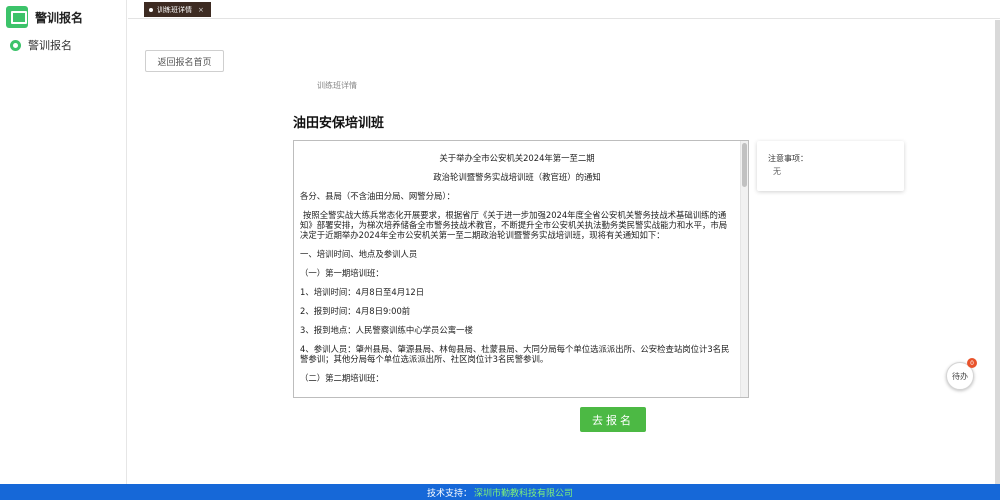 This screenshot has height=500, width=1000. Describe the element at coordinates (355, 311) in the screenshot. I see `notice-item: 2、报到时间：4月8日9:00前` at that location.